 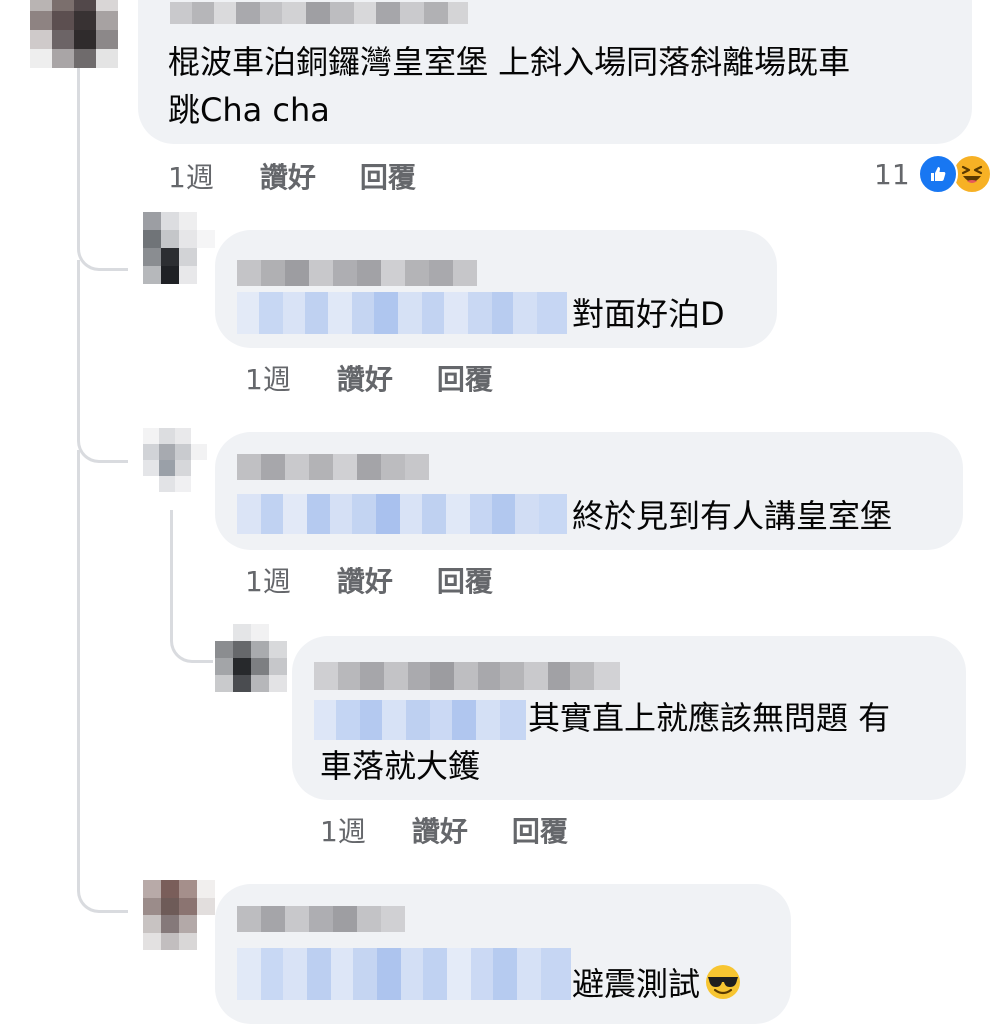 I want to click on reaction-count: 11, so click(x=892, y=174).